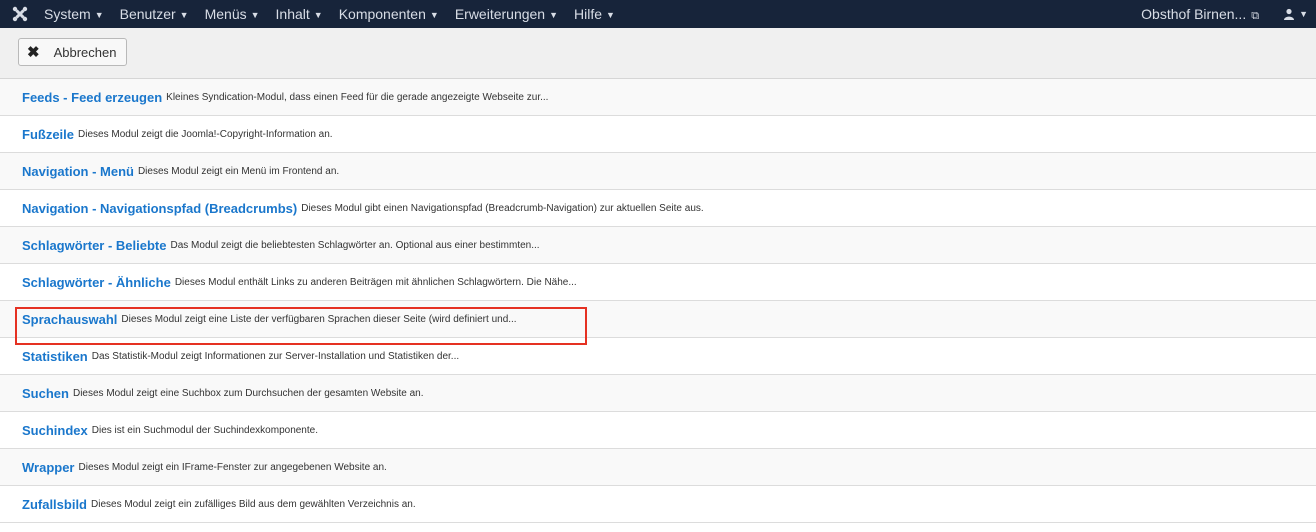  What do you see at coordinates (1200, 14) in the screenshot?
I see `site-link: Obsthof Birnen... ⧉` at bounding box center [1200, 14].